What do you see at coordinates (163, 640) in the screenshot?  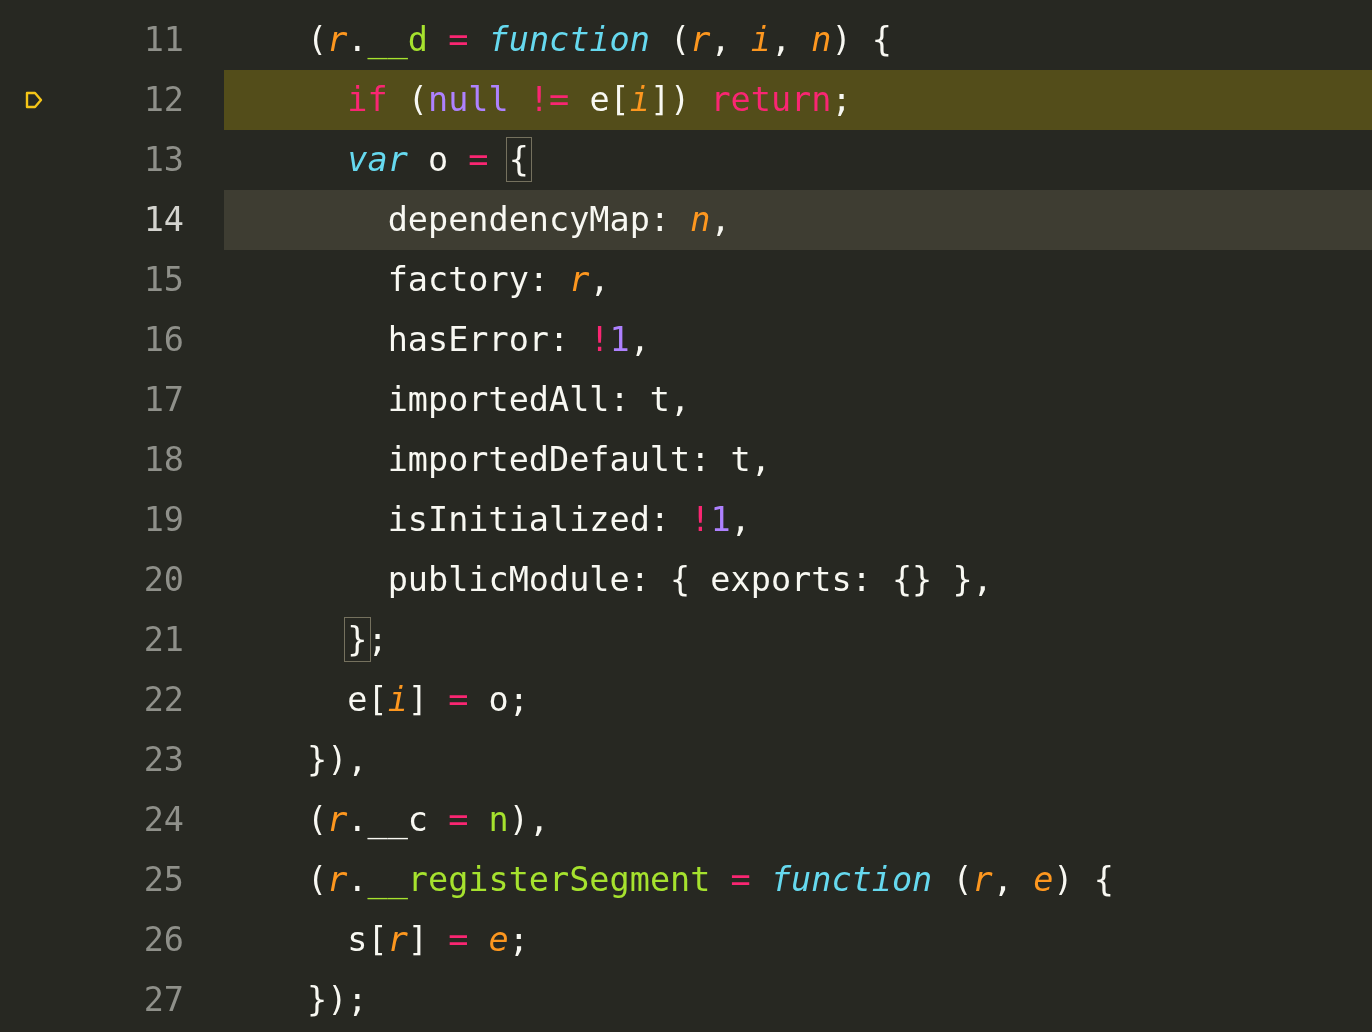 I see `line-number: 21` at bounding box center [163, 640].